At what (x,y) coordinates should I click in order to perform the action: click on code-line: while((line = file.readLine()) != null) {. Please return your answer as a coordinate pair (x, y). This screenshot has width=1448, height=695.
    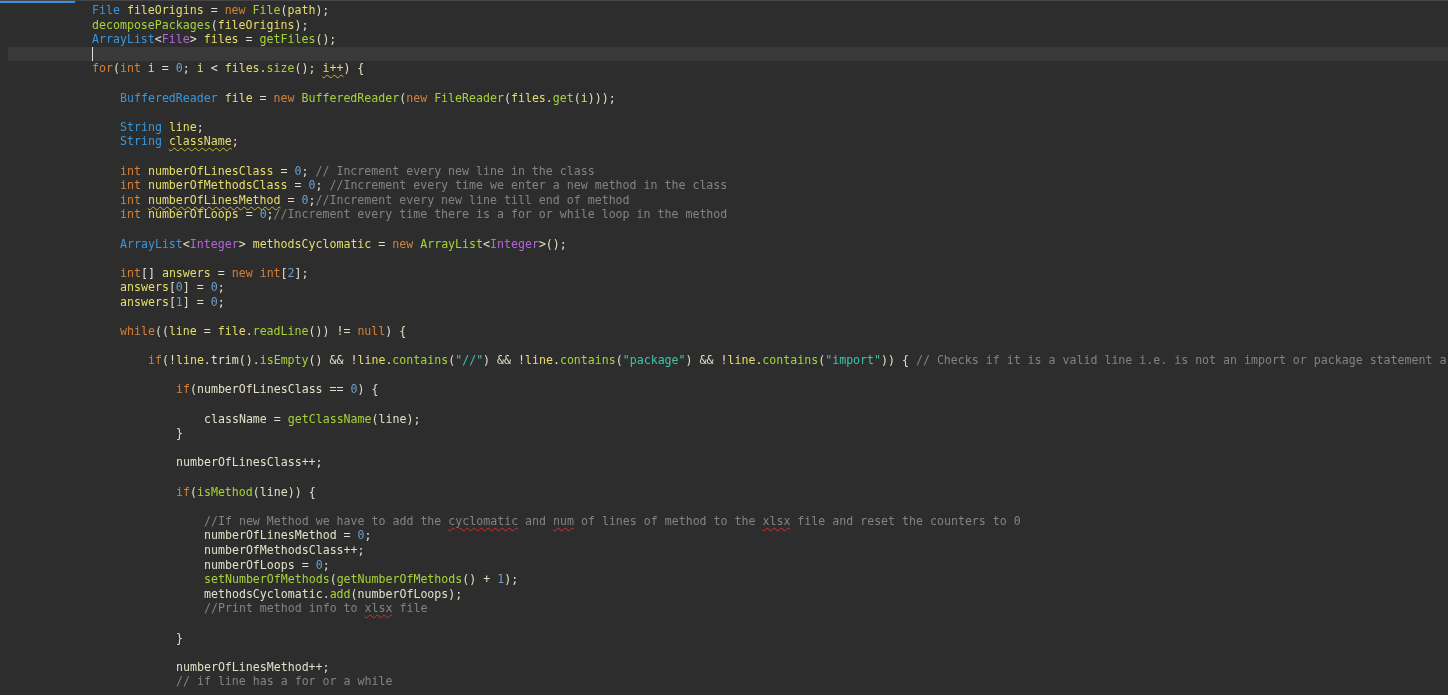
    Looking at the image, I should click on (263, 331).